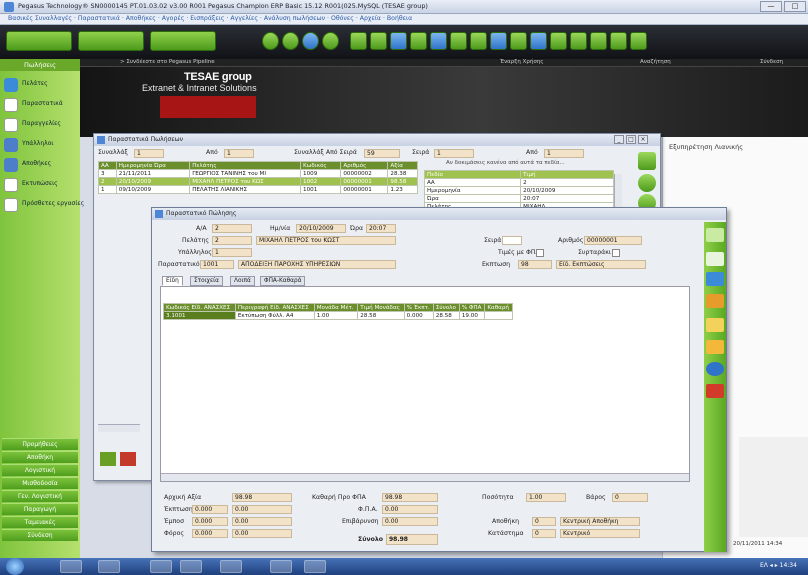 The image size is (808, 575). What do you see at coordinates (771, 62) in the screenshot?
I see `banner-connect: Σύνδεση` at bounding box center [771, 62].